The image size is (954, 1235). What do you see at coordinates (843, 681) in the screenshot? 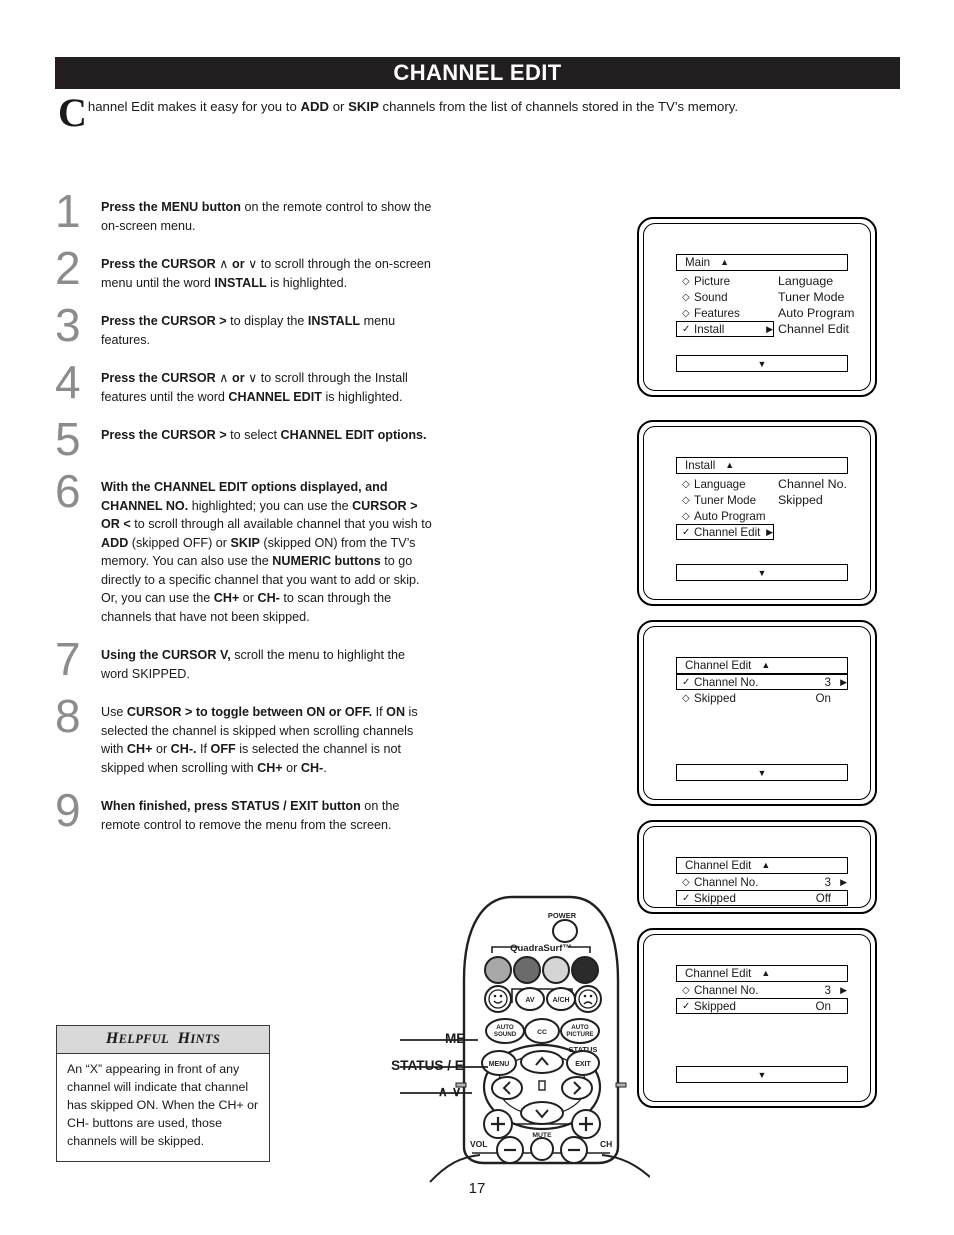
I see `caret-right-icon: ▶` at bounding box center [843, 681].